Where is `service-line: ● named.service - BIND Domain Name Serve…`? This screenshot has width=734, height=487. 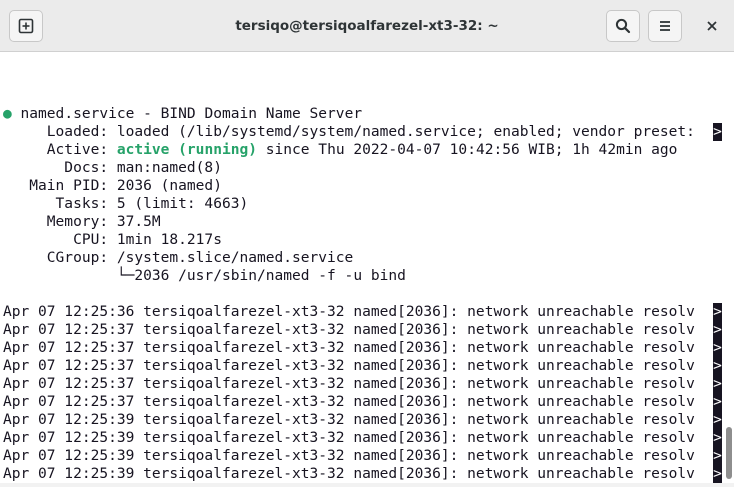 service-line: ● named.service - BIND Domain Name Serve… is located at coordinates (182, 114).